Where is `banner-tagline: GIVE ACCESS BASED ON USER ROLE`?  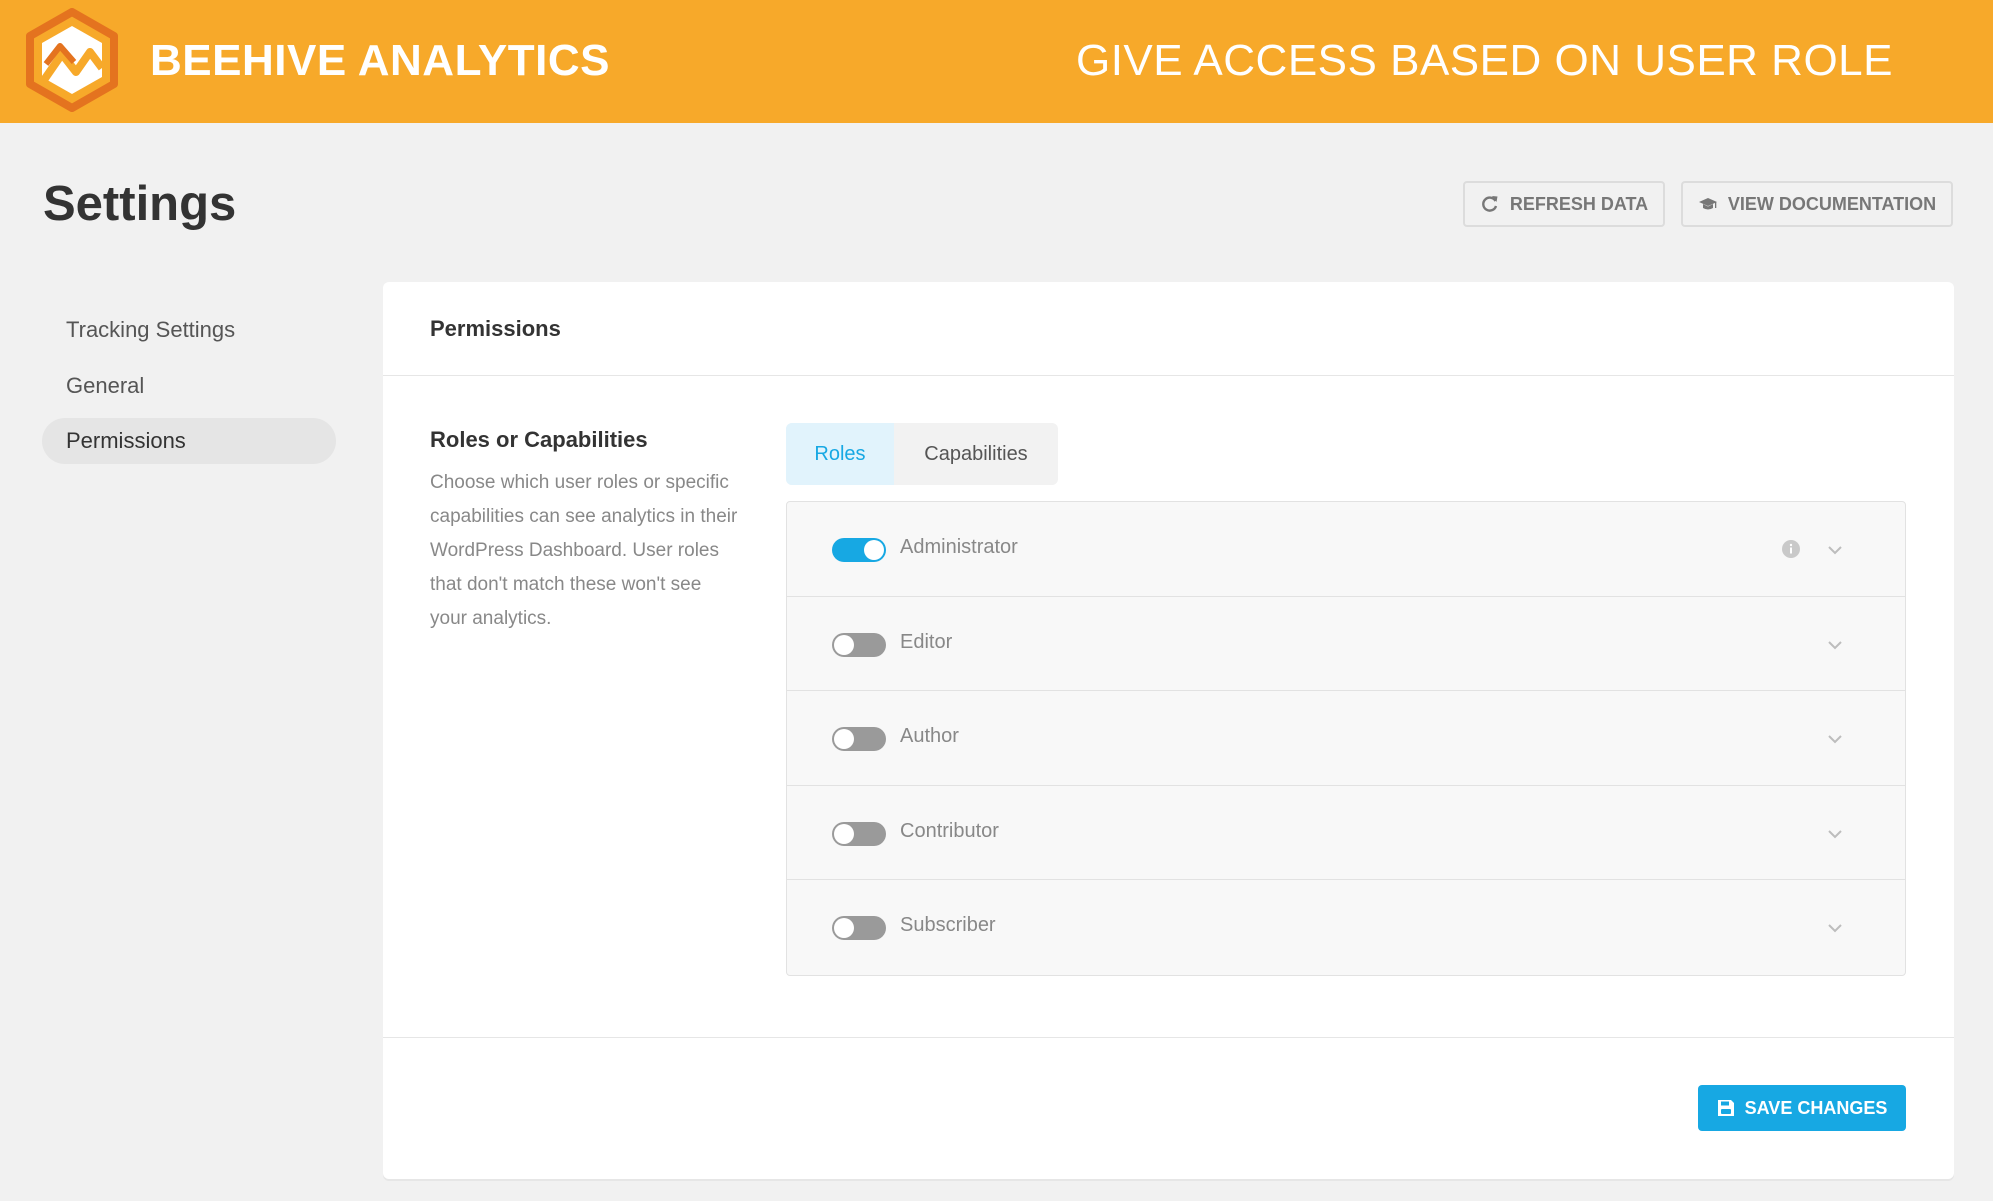
banner-tagline: GIVE ACCESS BASED ON USER ROLE is located at coordinates (1484, 60).